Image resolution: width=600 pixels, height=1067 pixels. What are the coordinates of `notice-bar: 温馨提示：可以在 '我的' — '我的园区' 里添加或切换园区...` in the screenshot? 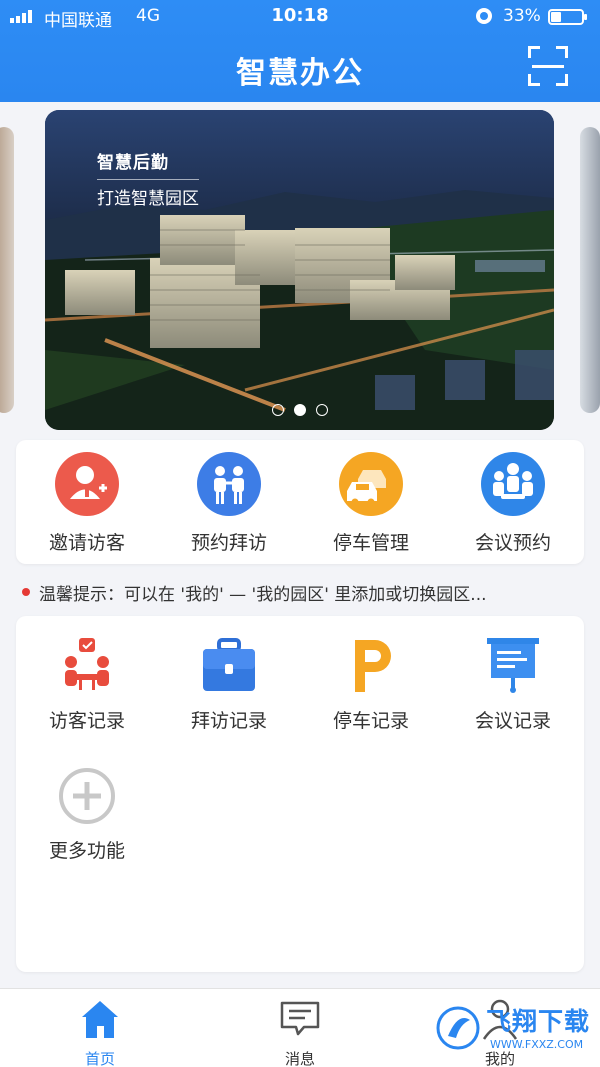 It's located at (302, 592).